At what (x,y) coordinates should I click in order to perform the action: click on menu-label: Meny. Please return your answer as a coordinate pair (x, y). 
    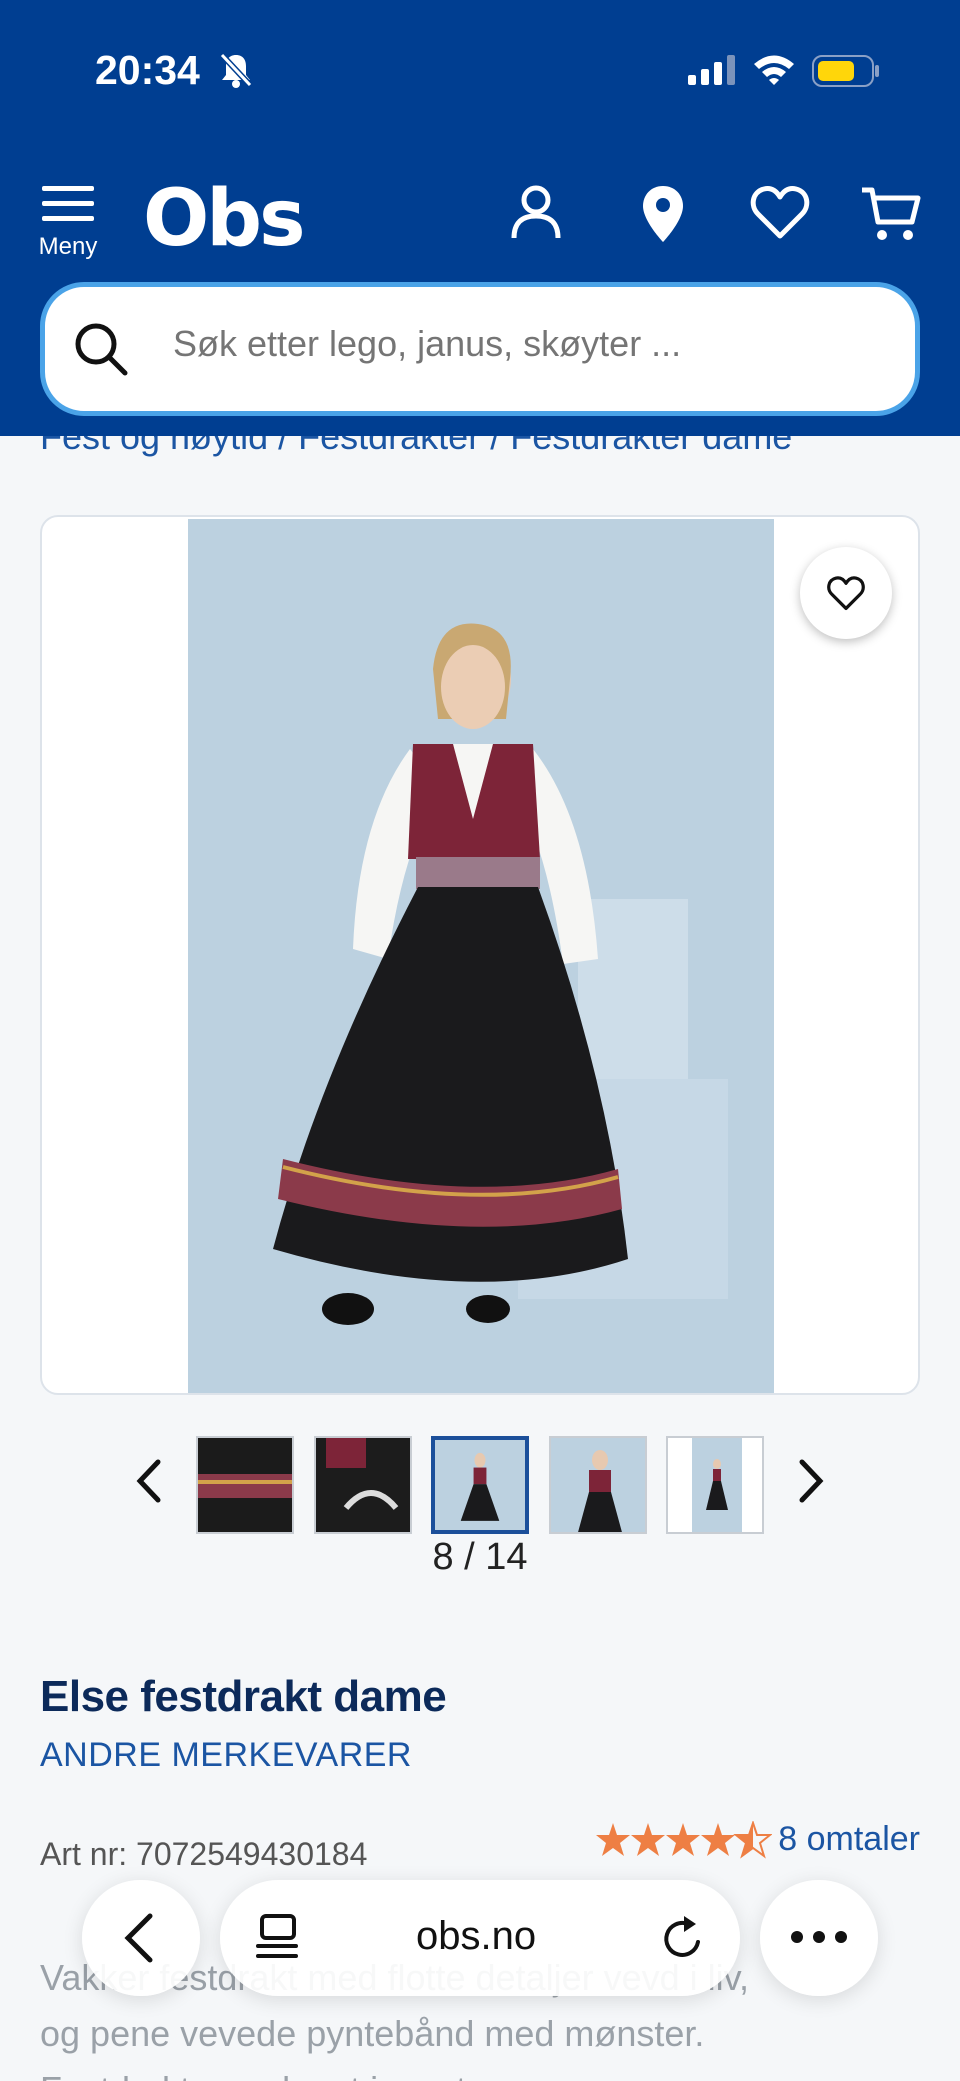
    Looking at the image, I should click on (68, 246).